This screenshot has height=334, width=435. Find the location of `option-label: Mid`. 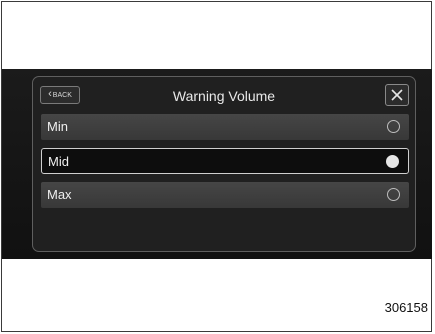

option-label: Mid is located at coordinates (58, 161).